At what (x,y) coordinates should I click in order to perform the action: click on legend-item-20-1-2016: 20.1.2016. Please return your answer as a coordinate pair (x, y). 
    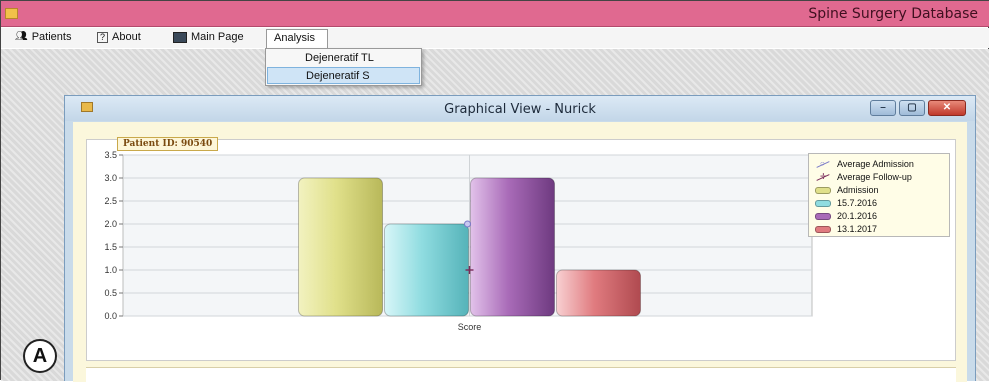
    Looking at the image, I should click on (846, 216).